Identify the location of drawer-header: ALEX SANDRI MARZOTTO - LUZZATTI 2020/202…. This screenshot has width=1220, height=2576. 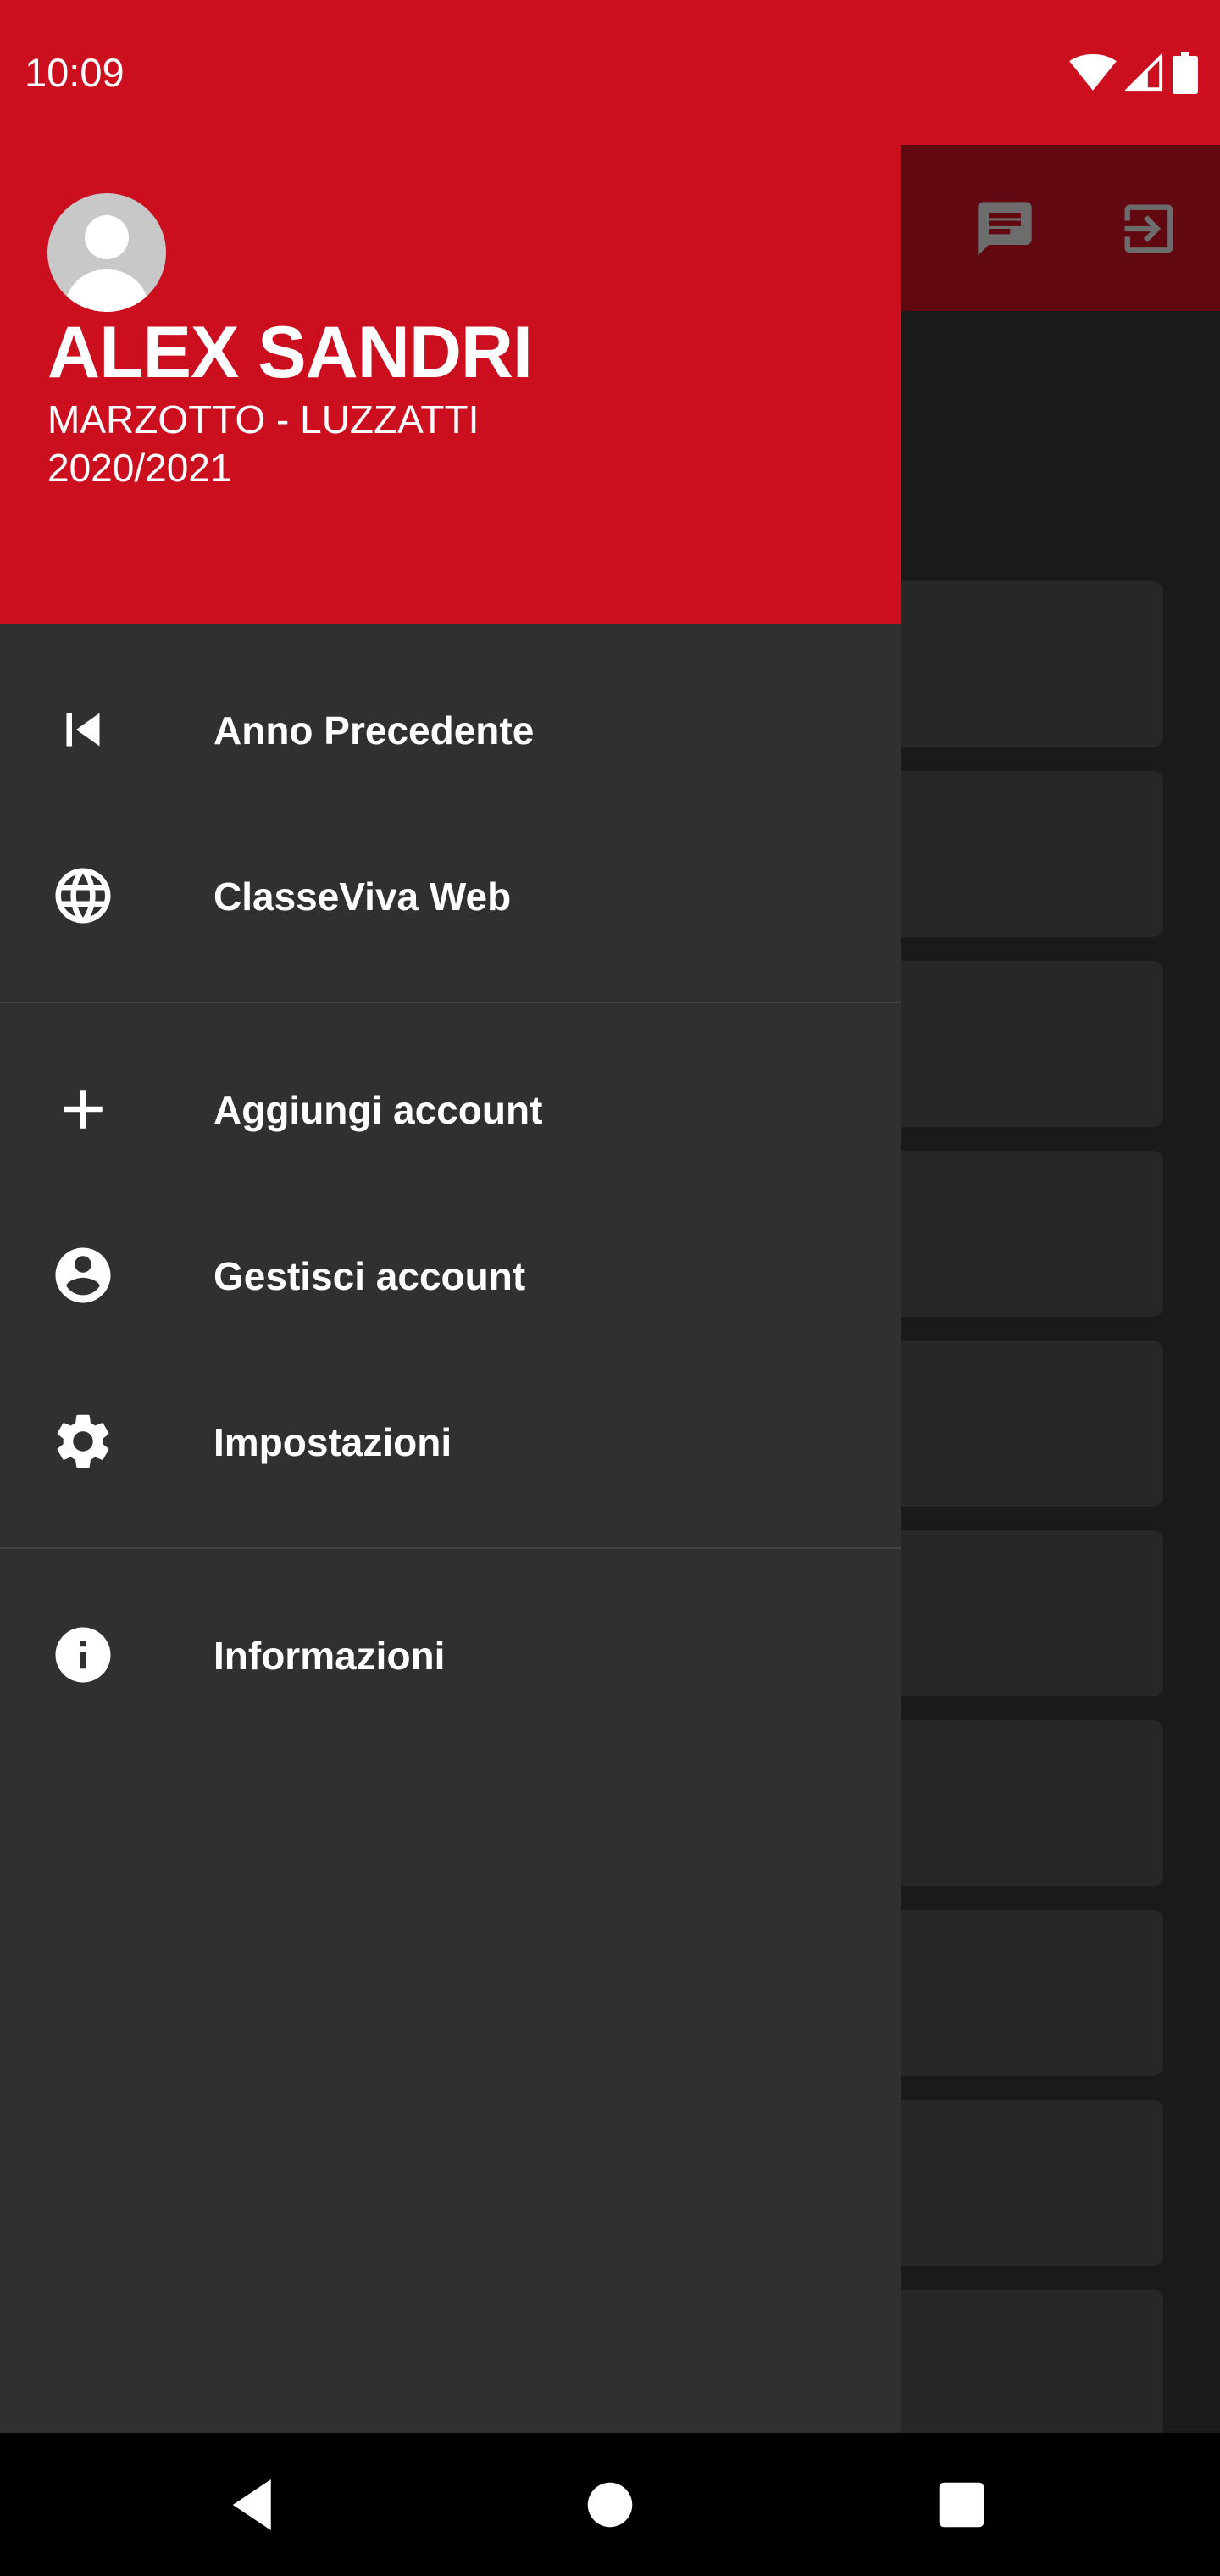
(450, 384).